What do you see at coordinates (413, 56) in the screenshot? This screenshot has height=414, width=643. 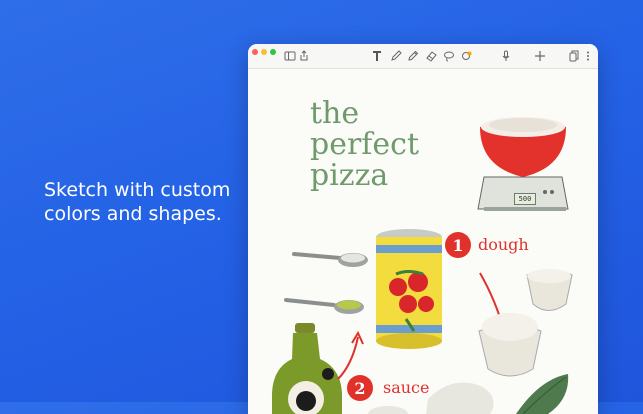 I see `pencil-tool-icon` at bounding box center [413, 56].